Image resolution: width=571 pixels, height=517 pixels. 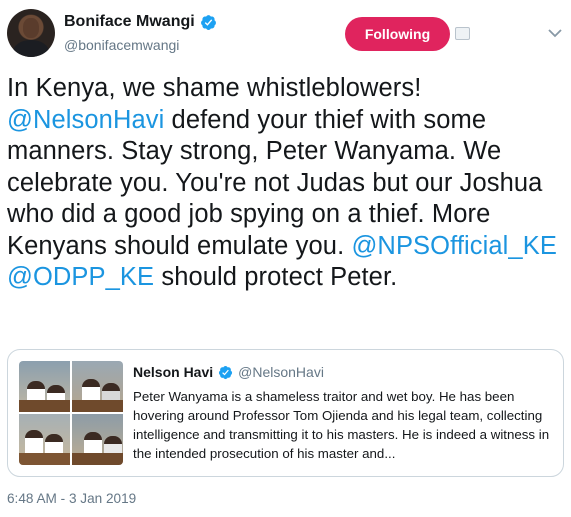 What do you see at coordinates (121, 45) in the screenshot?
I see `author-handle: @bonifacemwangi` at bounding box center [121, 45].